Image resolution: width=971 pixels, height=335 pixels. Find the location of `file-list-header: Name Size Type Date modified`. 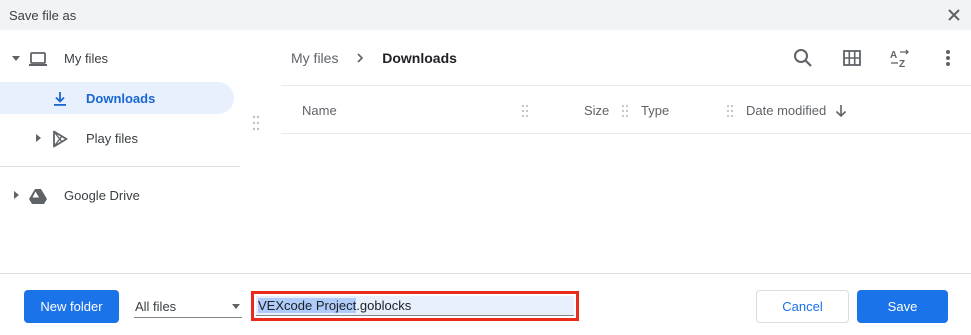

file-list-header: Name Size Type Date modified is located at coordinates (626, 109).